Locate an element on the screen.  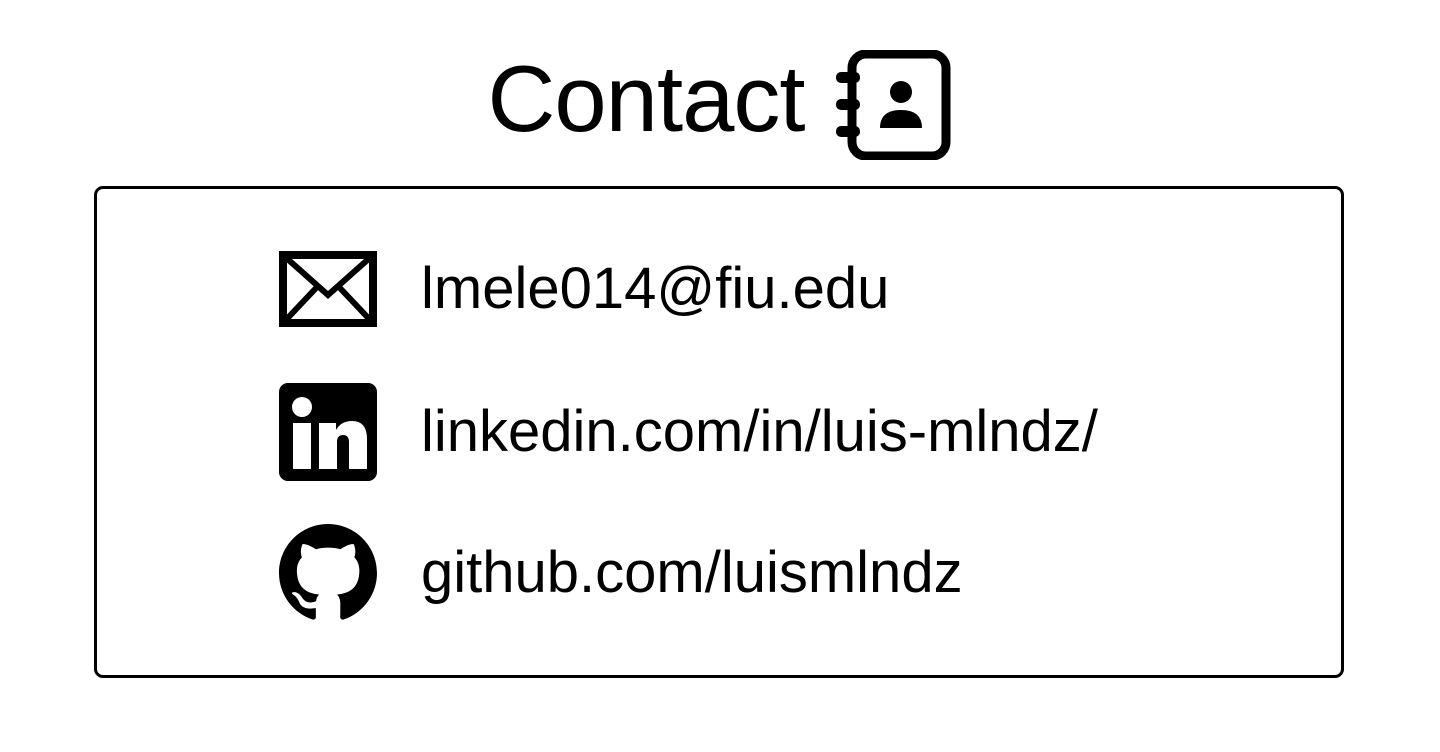
contact-book-icon is located at coordinates (893, 105).